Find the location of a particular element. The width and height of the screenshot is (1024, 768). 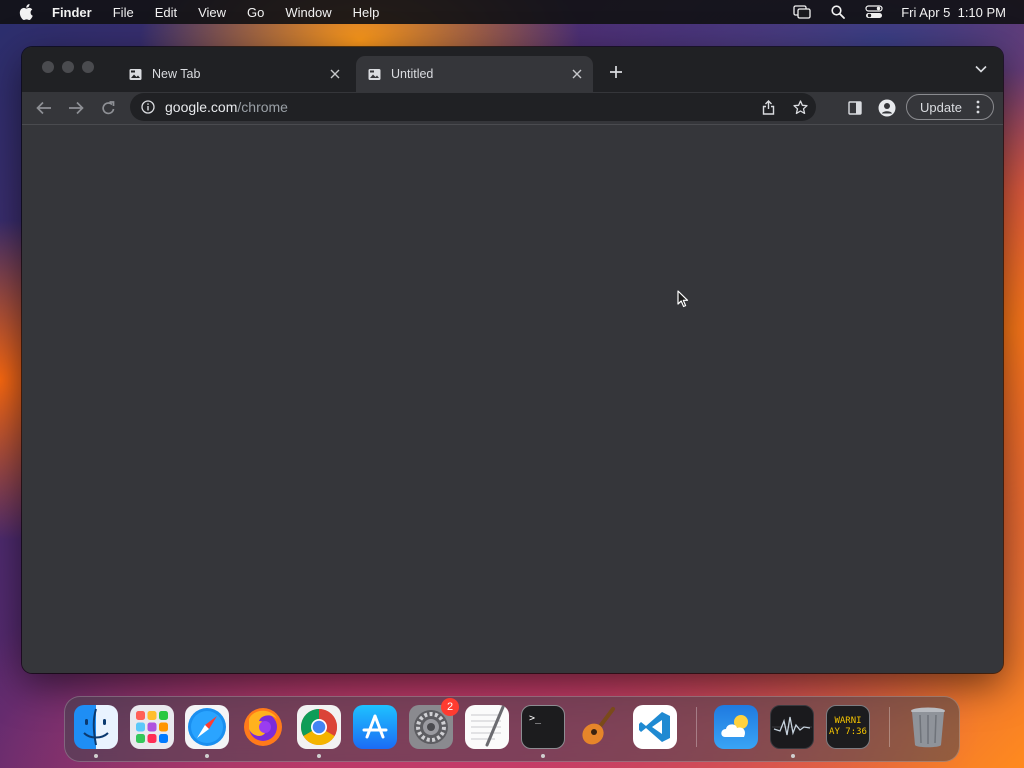

browser-toolbar: google.com/chrome Update is located at coordinates (512, 108).